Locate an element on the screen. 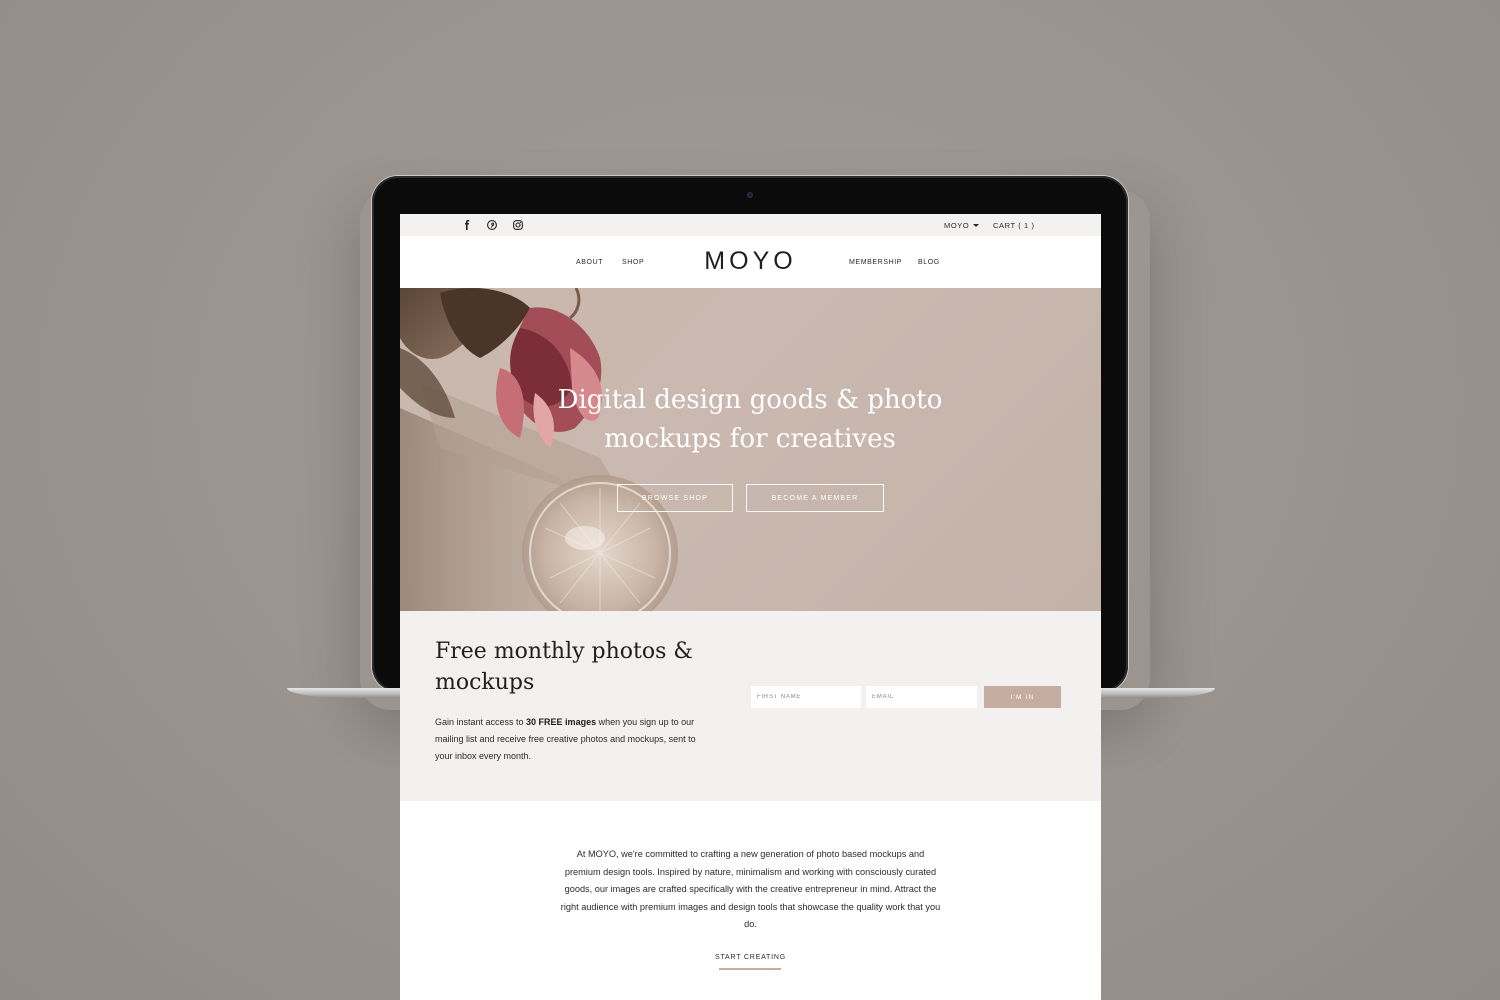  account-menu-label: MOYO is located at coordinates (957, 225).